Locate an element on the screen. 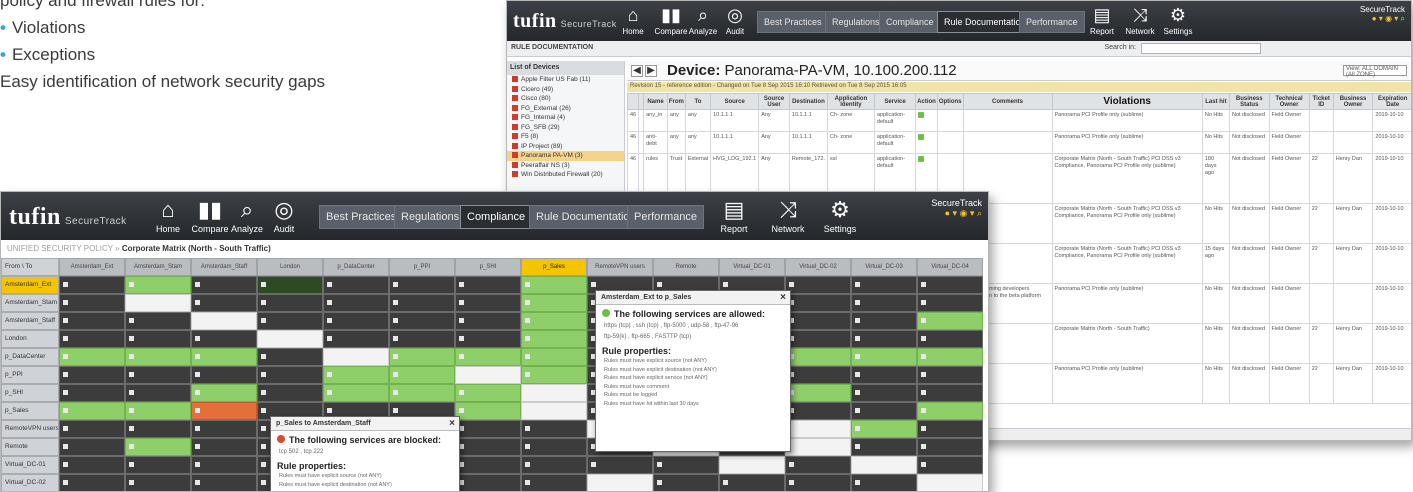 Image resolution: width=1413 pixels, height=492 pixels. column-header: Comments is located at coordinates (1007, 101).